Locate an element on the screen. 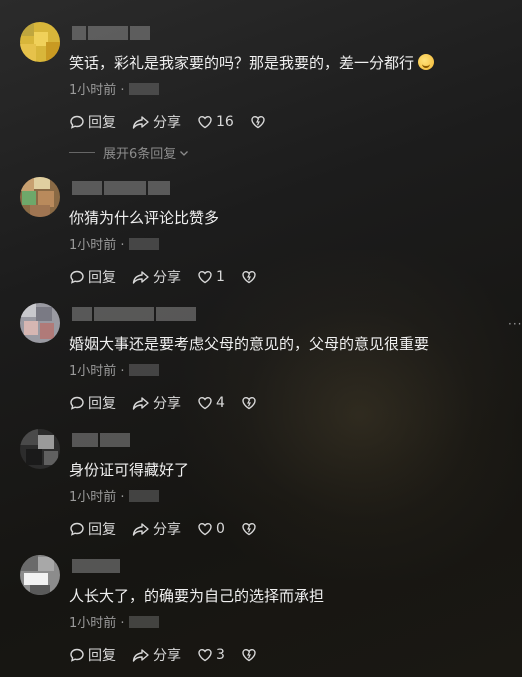 The image size is (522, 677). comment-text: 人长大了，的确要为自己的选择而承担 is located at coordinates (197, 596).